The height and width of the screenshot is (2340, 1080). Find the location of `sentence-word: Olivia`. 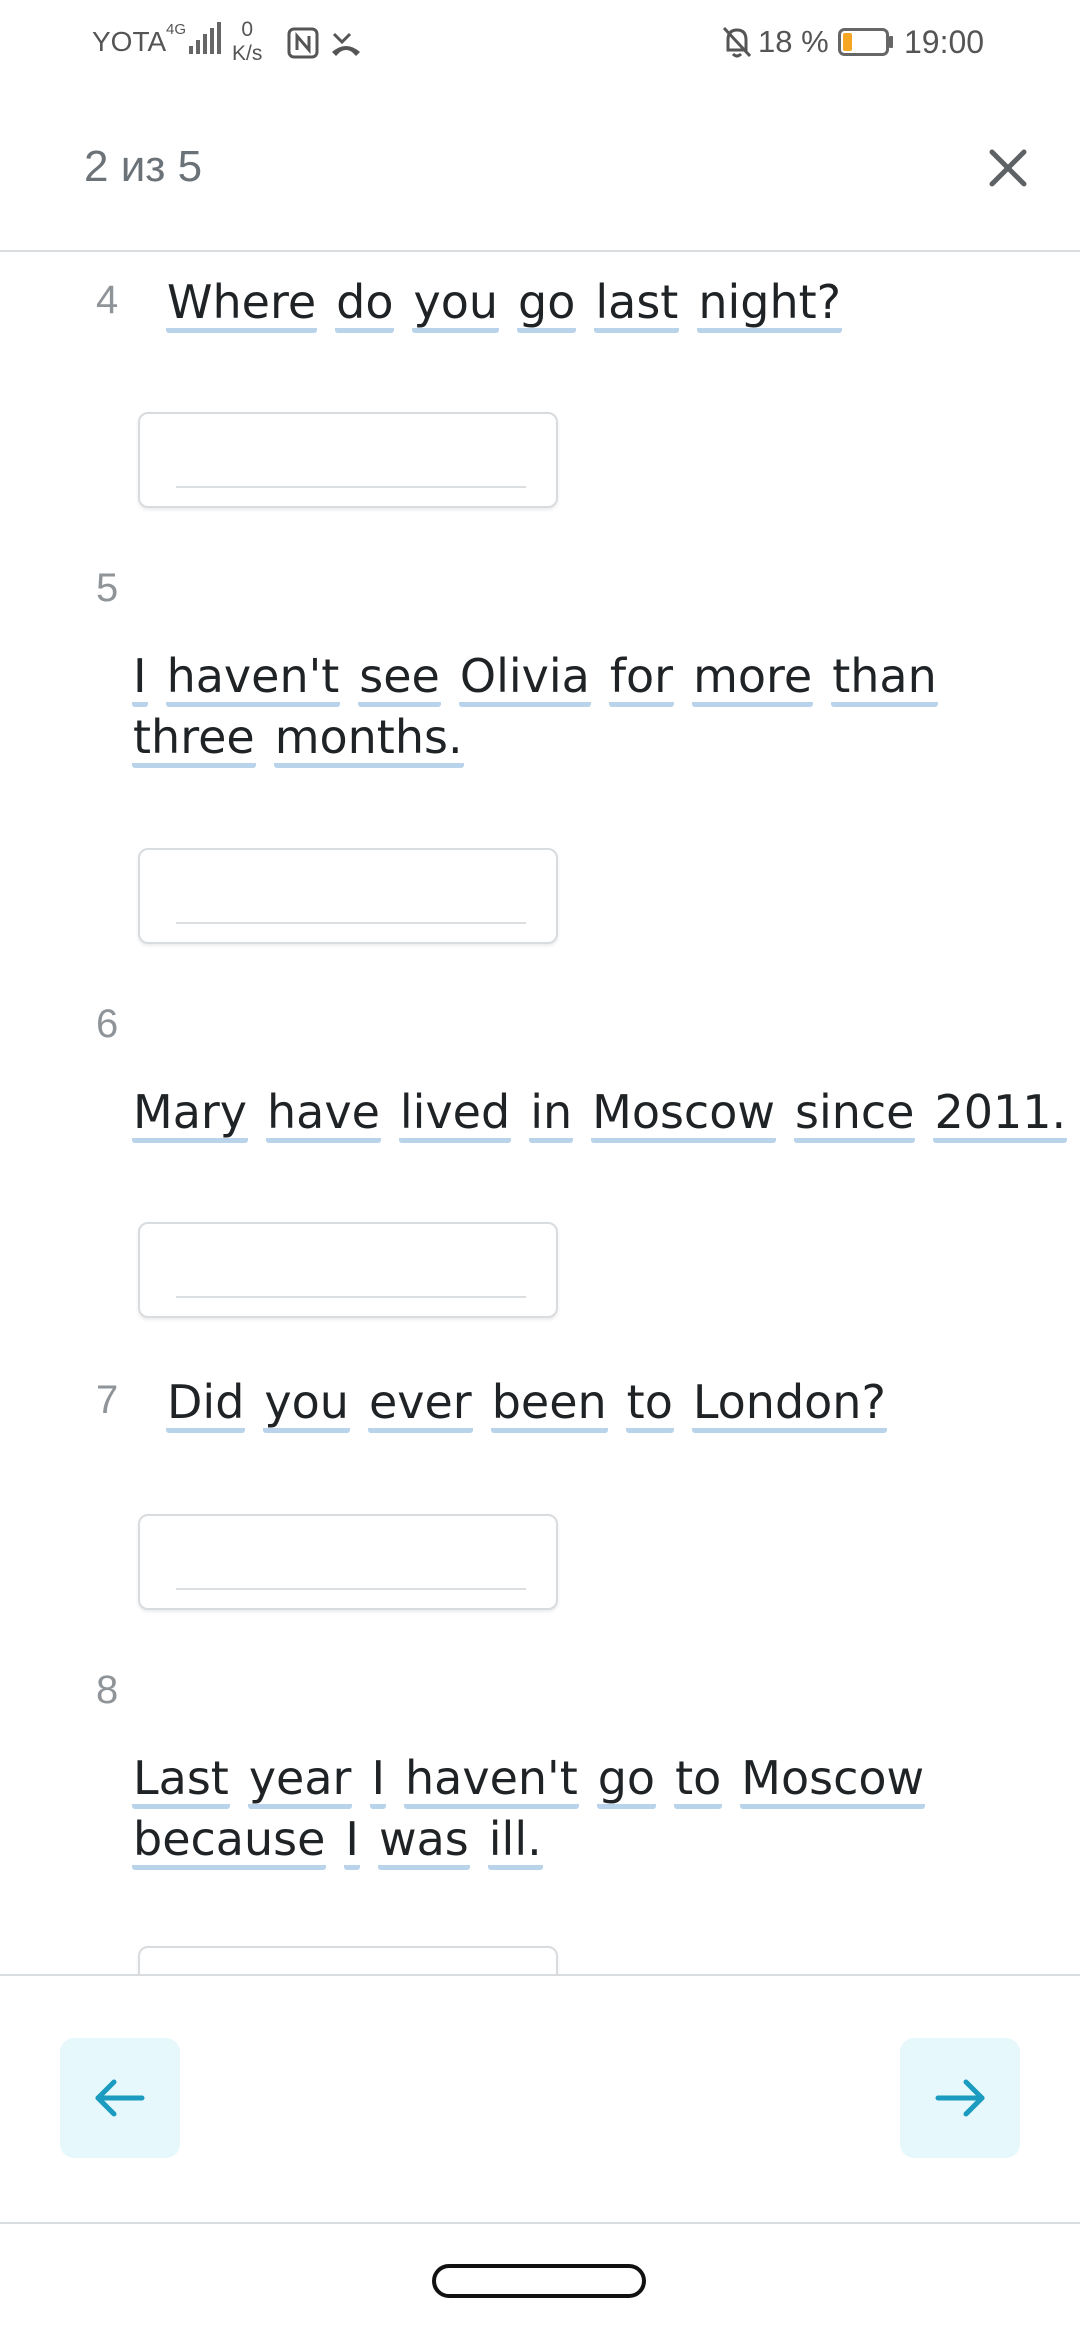

sentence-word: Olivia is located at coordinates (524, 678).